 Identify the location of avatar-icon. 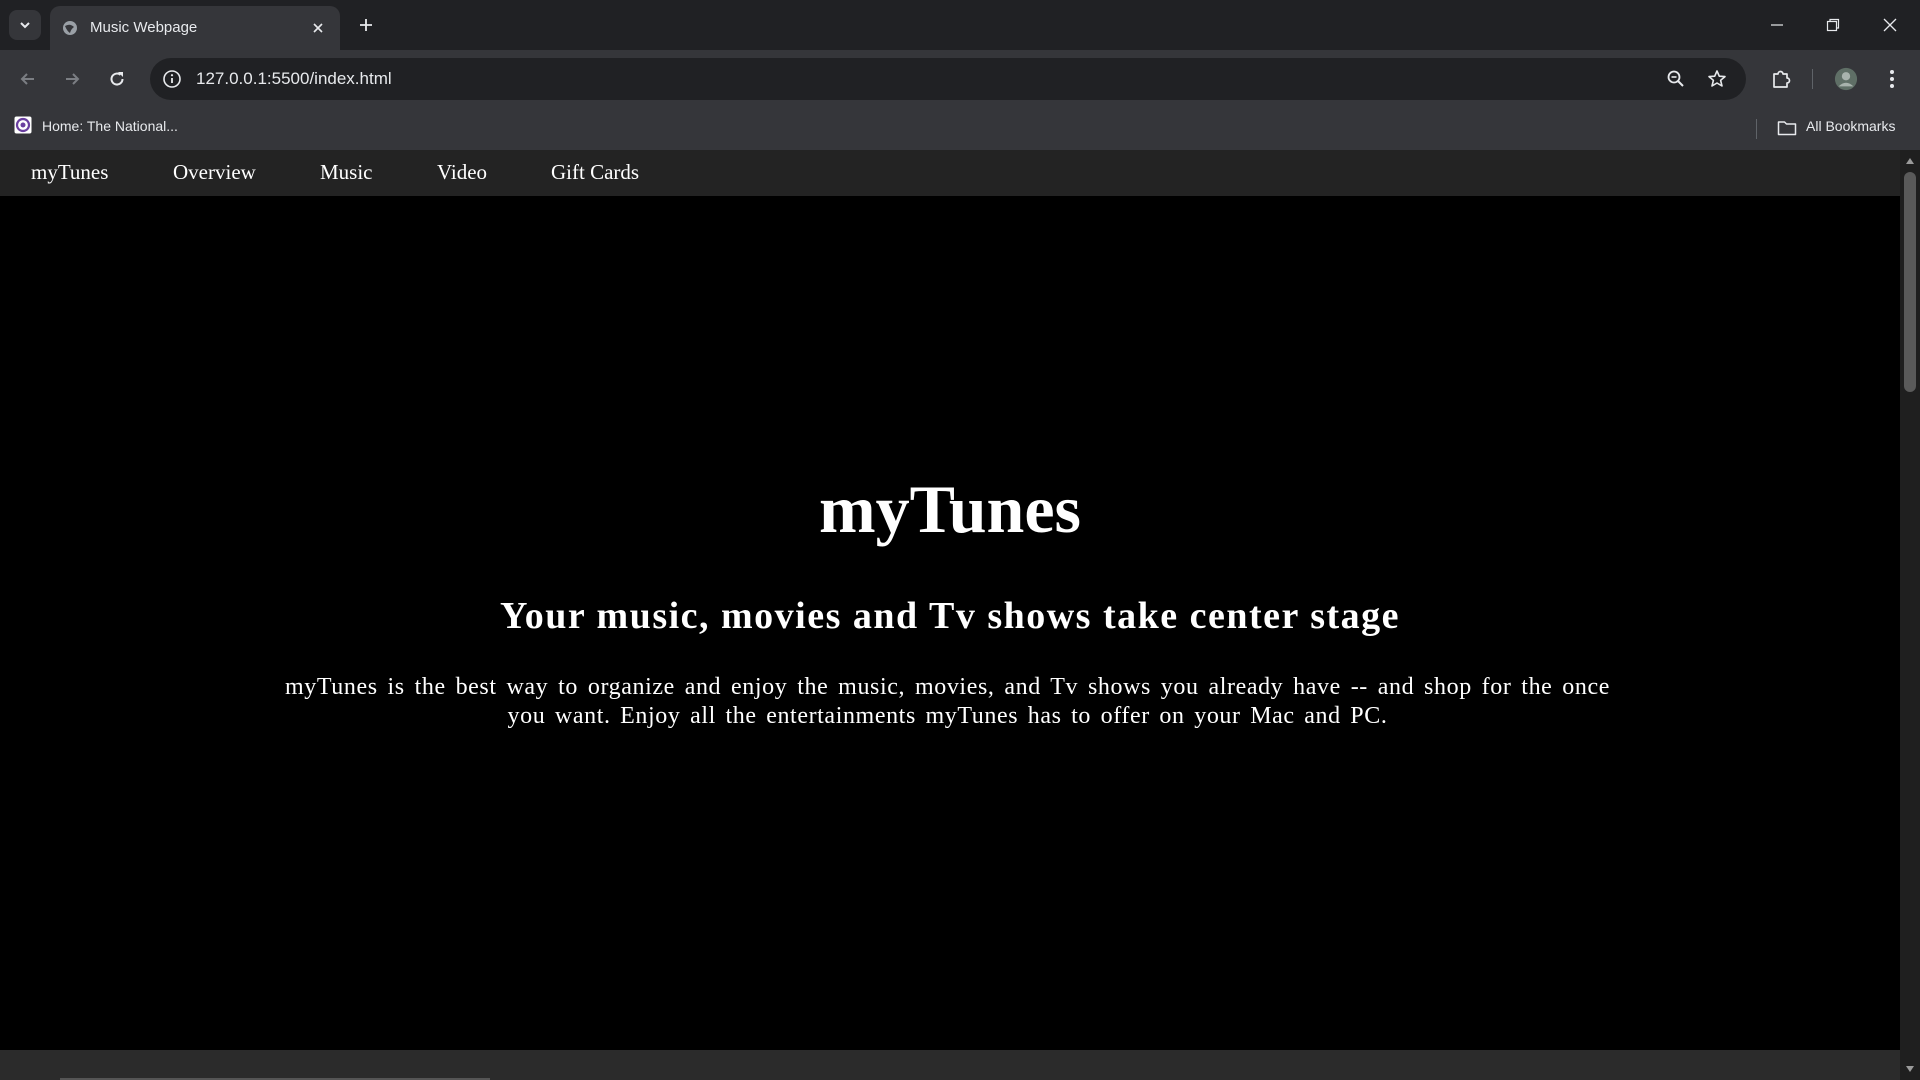
(1846, 79).